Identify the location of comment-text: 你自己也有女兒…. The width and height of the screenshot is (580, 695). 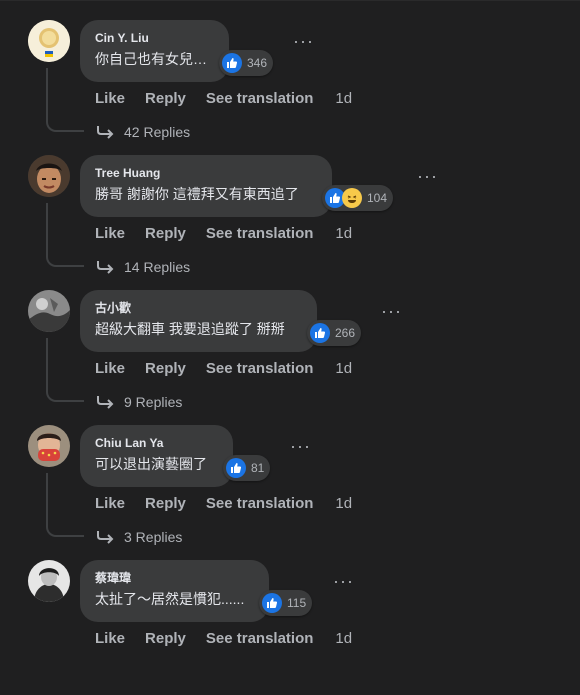
(151, 59).